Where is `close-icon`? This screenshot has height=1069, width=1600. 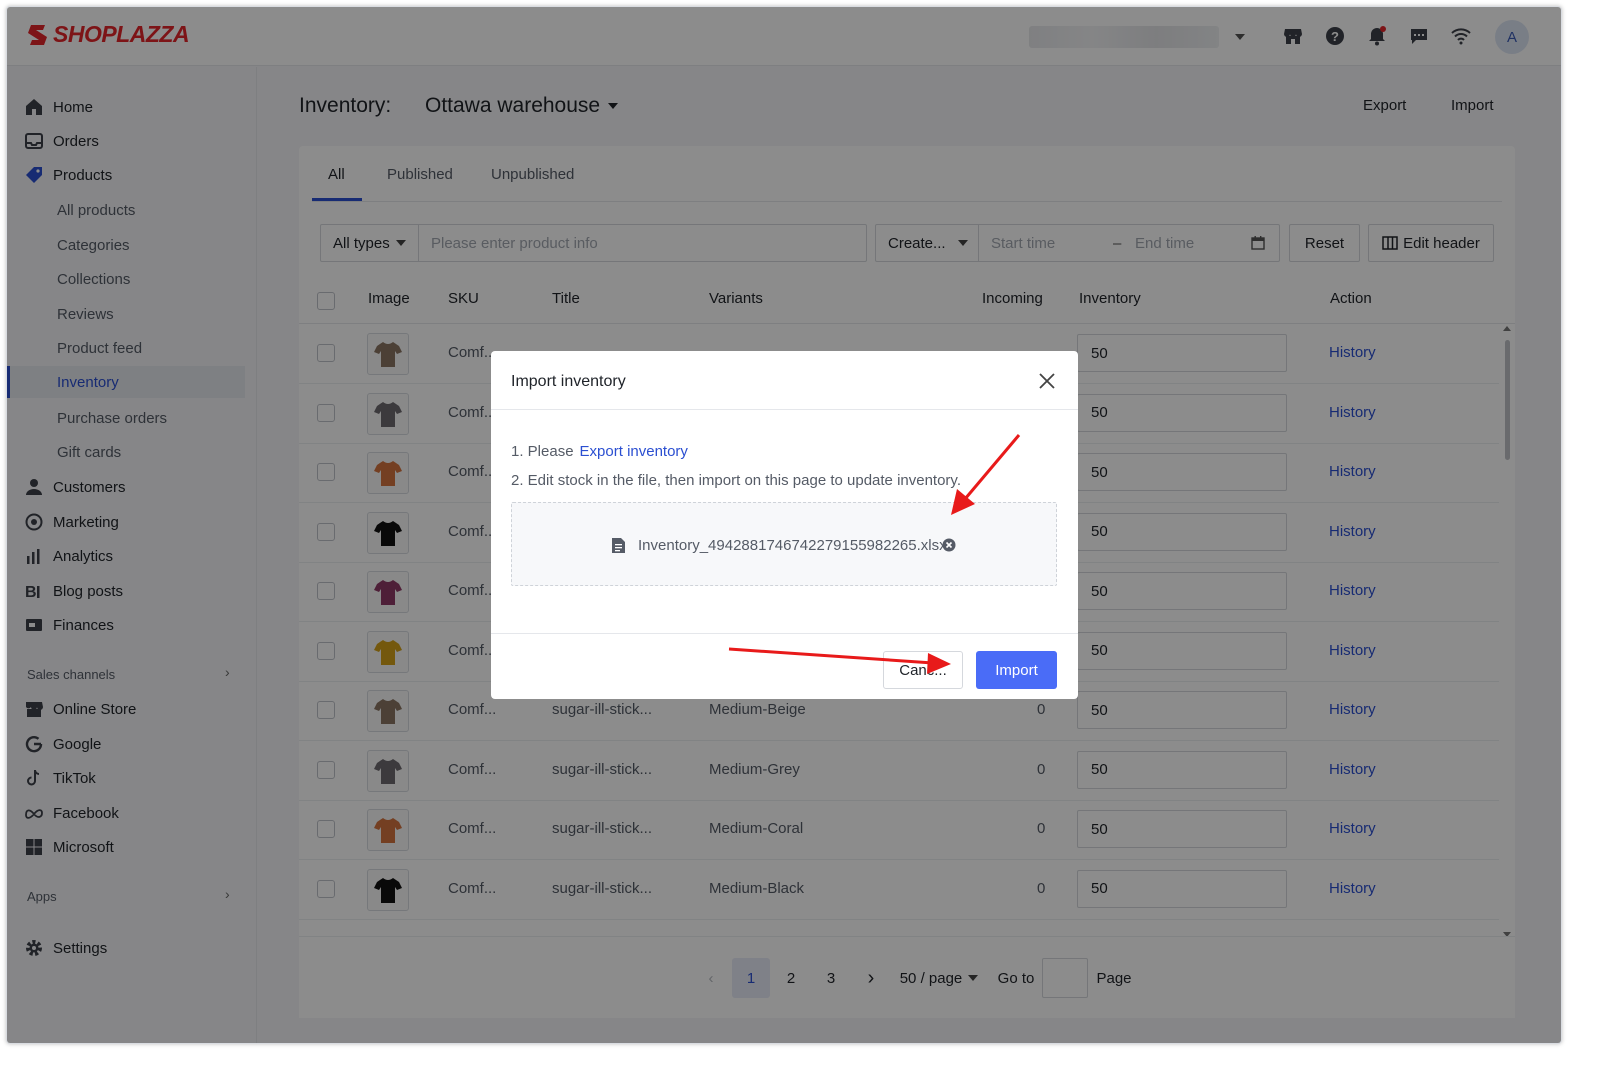
close-icon is located at coordinates (1047, 381).